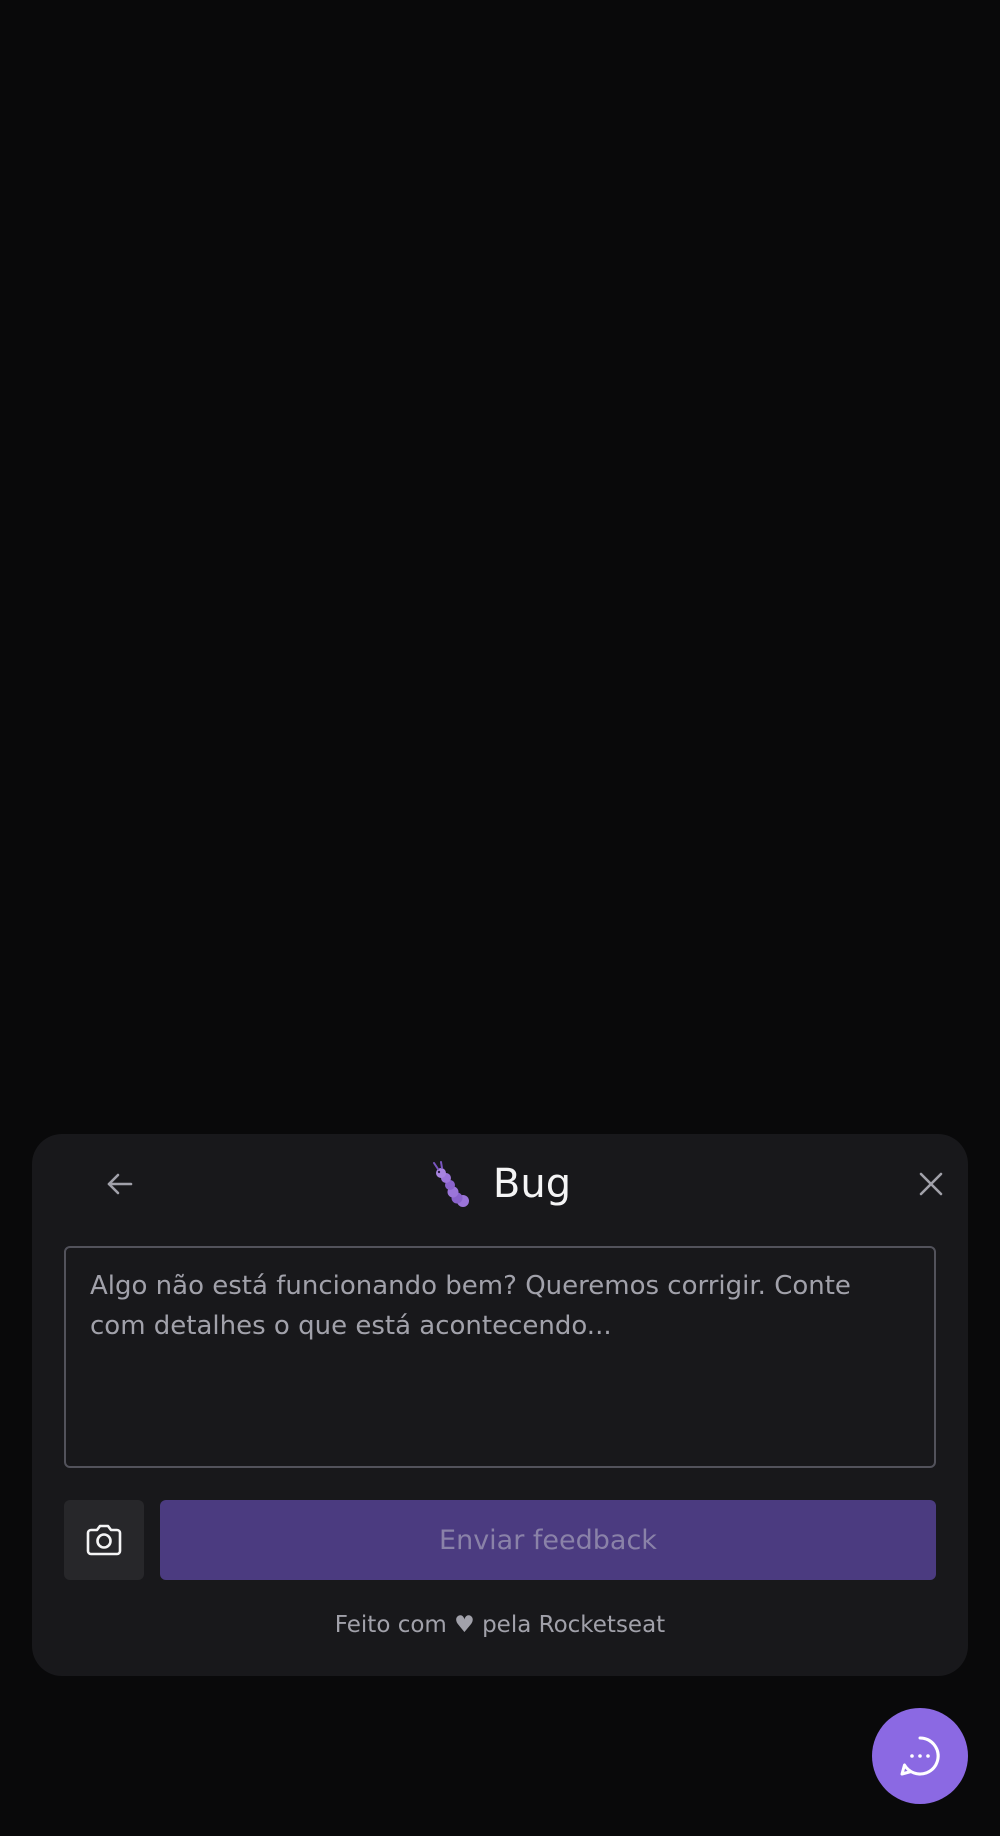 The height and width of the screenshot is (1836, 1000). I want to click on screenshot-button, so click(104, 1540).